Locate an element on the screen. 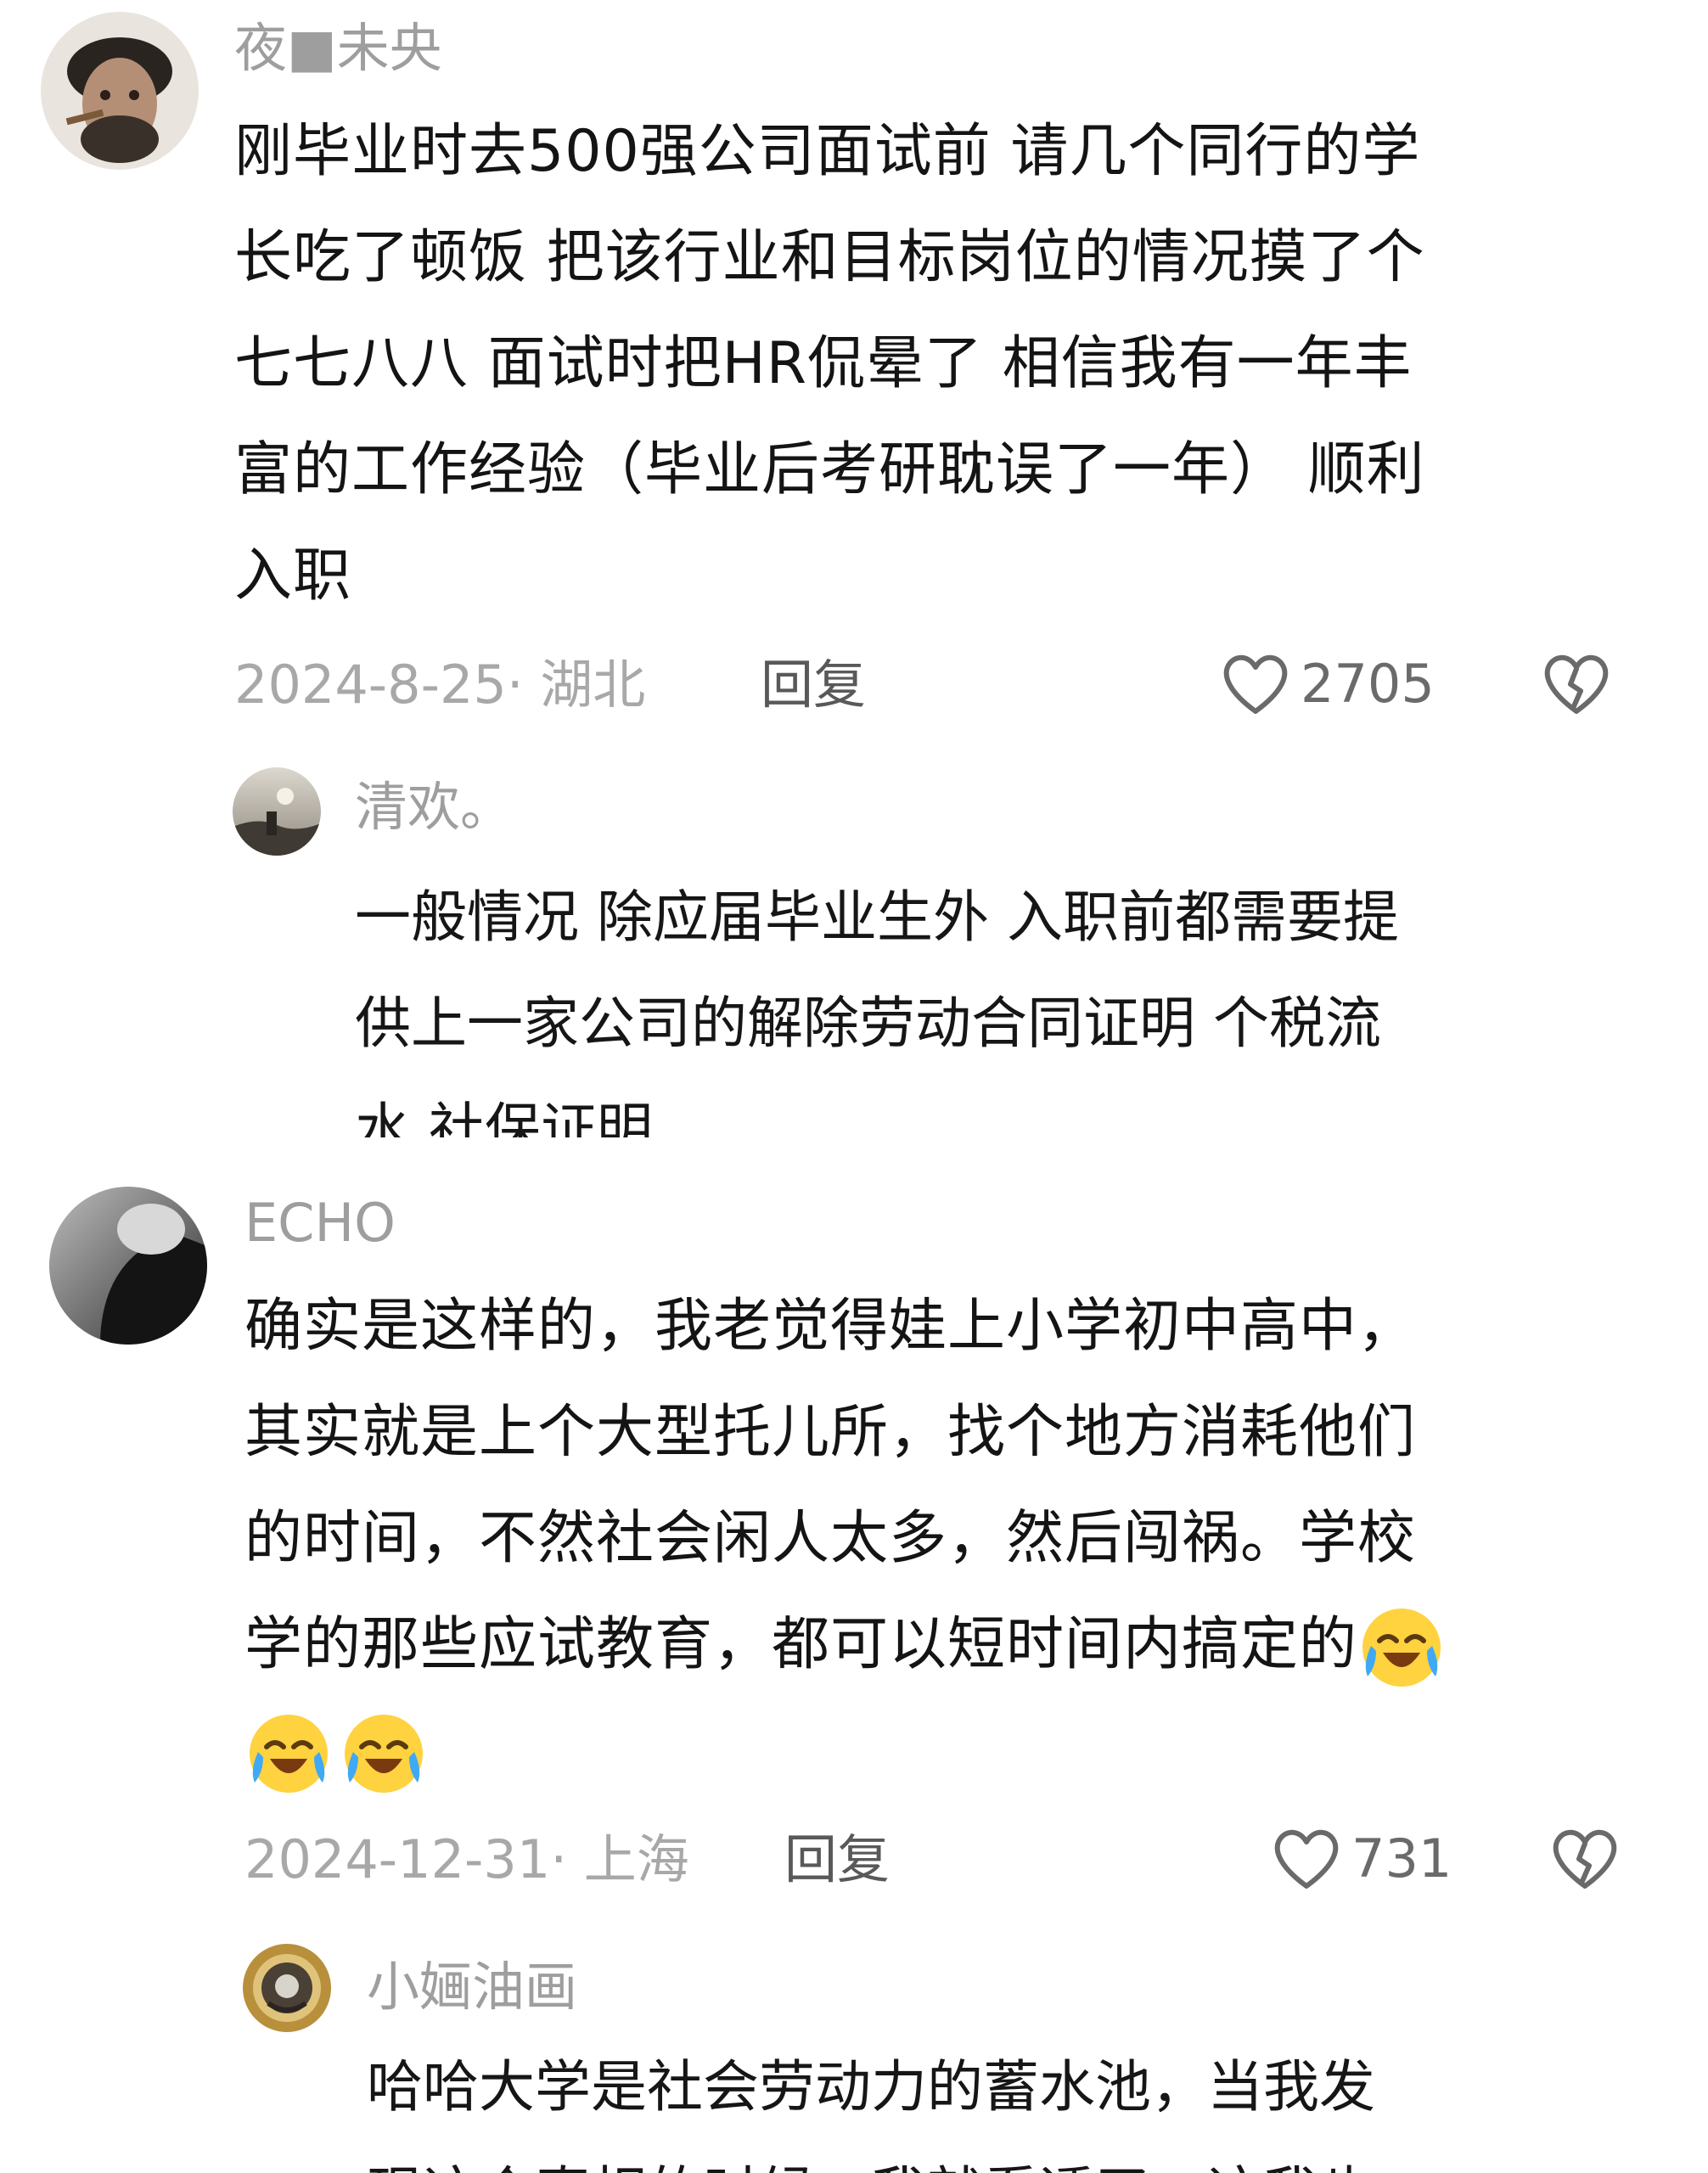  reply-username: 清欢。 is located at coordinates (434, 807).